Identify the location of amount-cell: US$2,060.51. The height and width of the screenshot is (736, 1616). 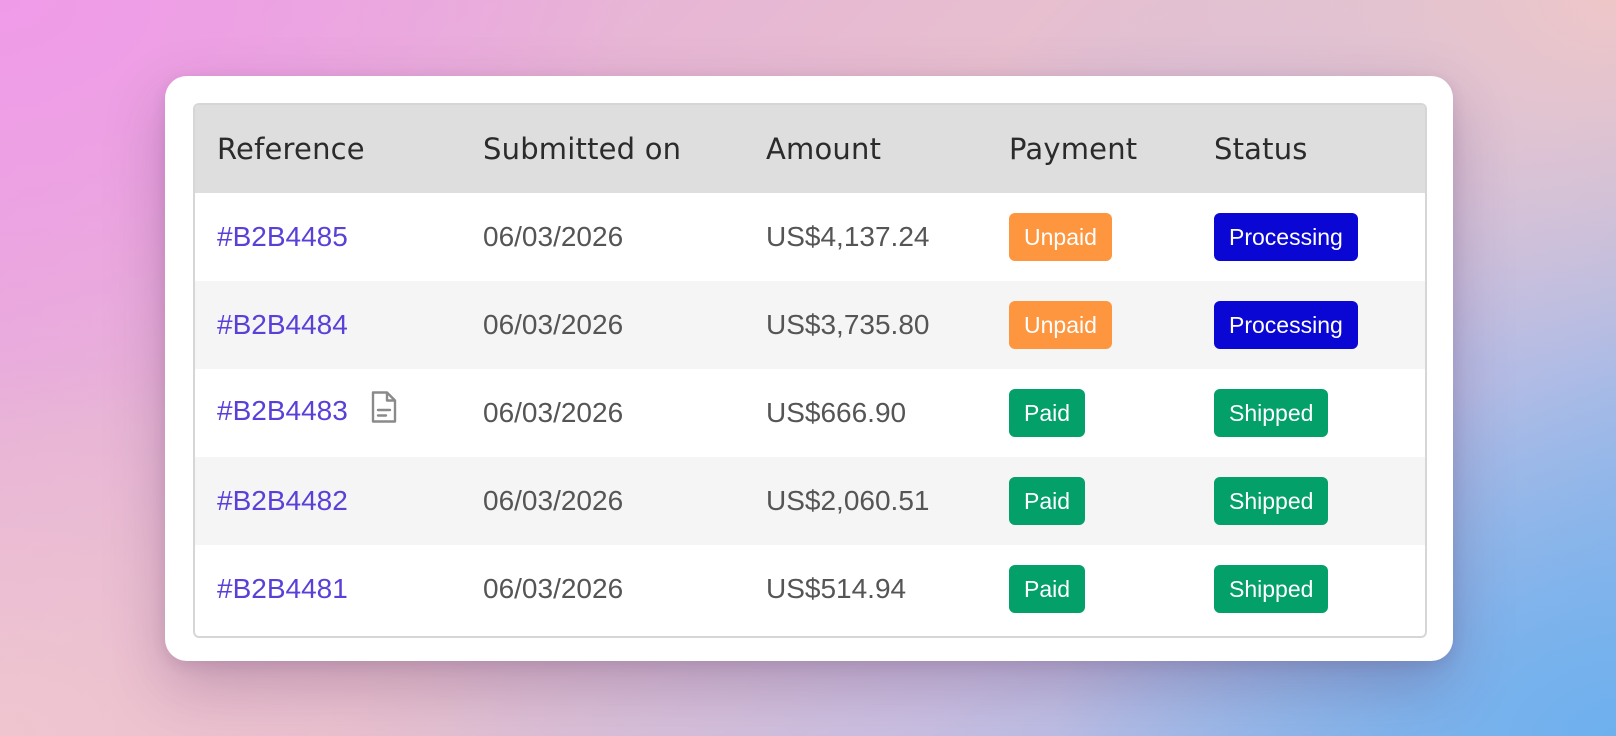
(848, 500).